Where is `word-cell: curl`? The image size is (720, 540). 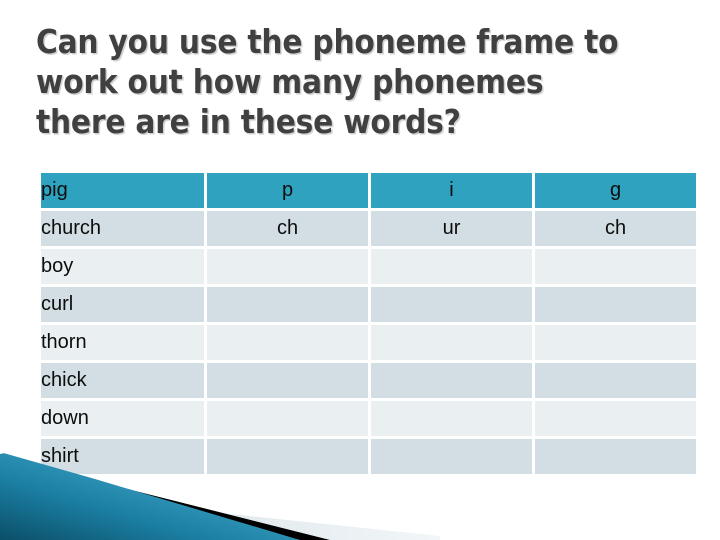
word-cell: curl is located at coordinates (122, 304).